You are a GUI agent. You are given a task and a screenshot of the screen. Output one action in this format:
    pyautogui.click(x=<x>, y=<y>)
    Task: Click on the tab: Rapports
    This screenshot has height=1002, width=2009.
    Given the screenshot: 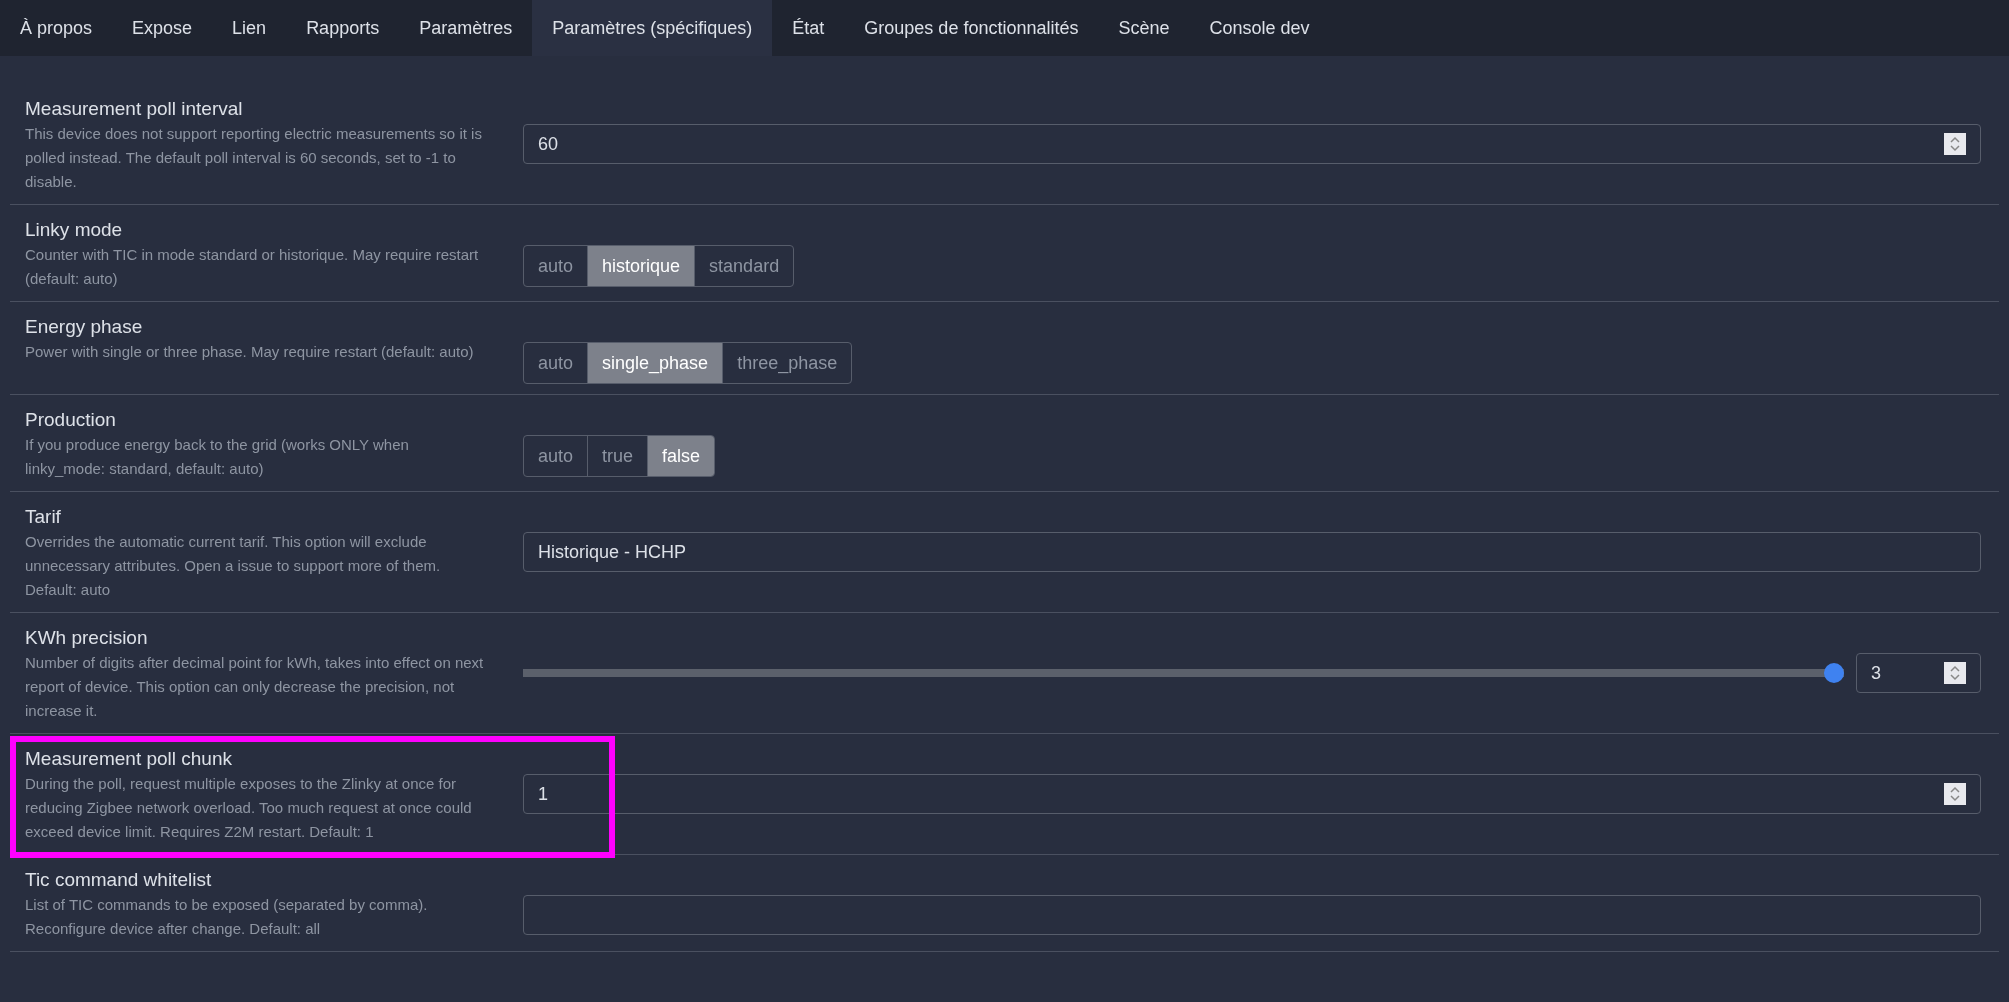 What is the action you would take?
    pyautogui.click(x=343, y=28)
    